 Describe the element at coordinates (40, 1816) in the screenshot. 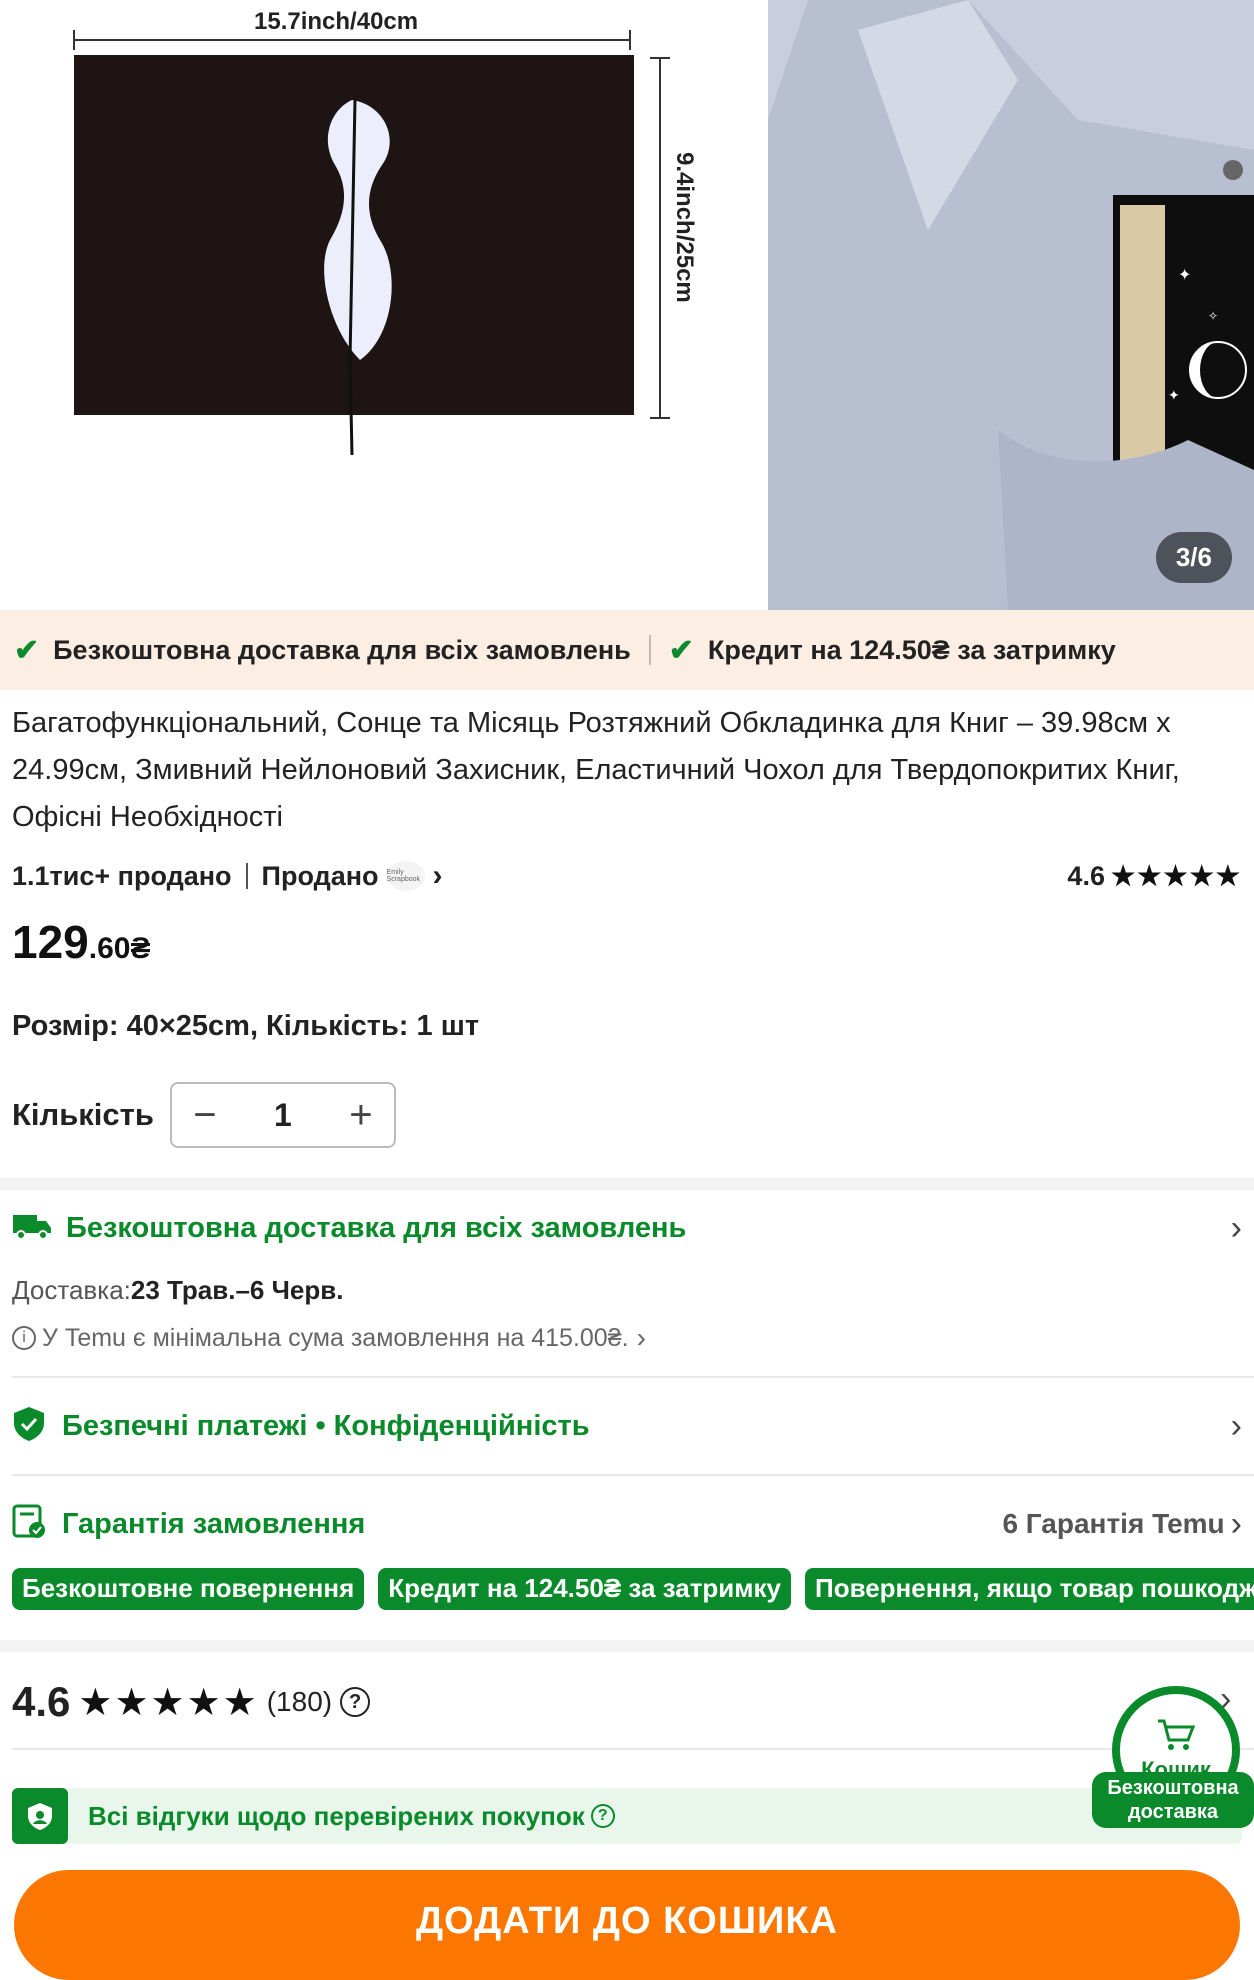

I see `verified-lock-icon` at that location.